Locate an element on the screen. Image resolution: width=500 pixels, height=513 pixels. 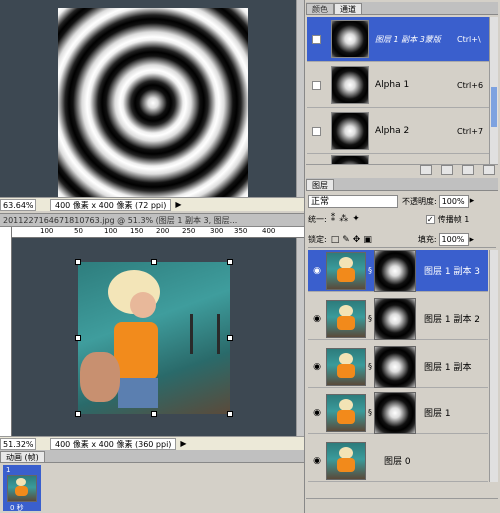
lock-all-icon: ▣ is located at coordinates (367, 240).